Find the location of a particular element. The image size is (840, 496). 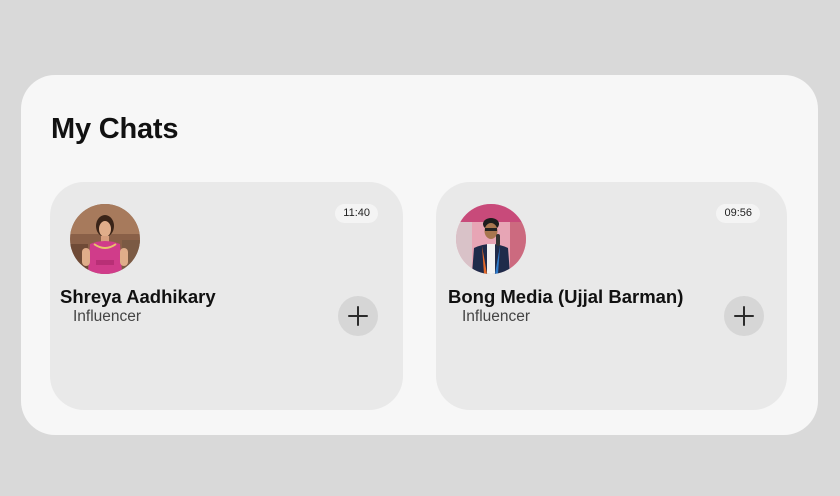

timestamp: 09:56 is located at coordinates (738, 213).